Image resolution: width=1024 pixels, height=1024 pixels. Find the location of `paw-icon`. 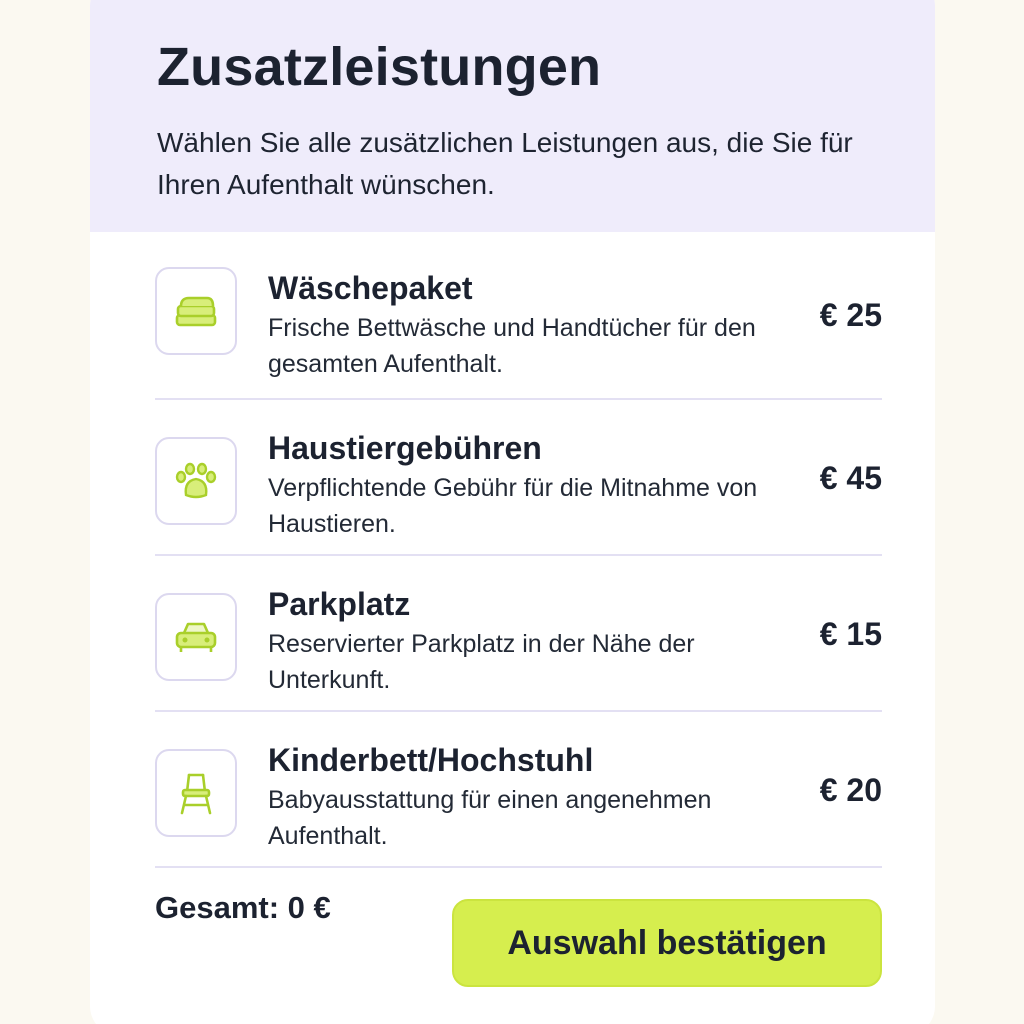

paw-icon is located at coordinates (196, 480).